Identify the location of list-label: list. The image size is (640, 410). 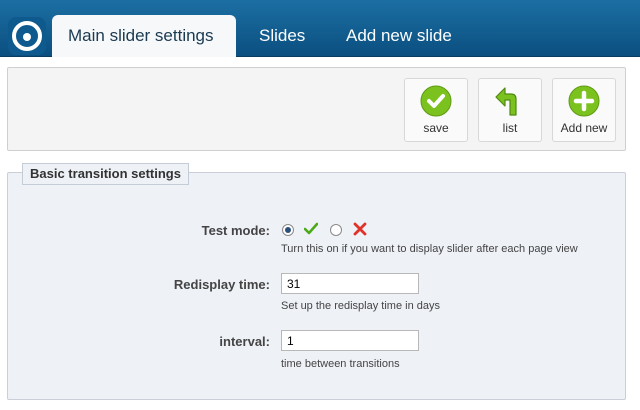
(510, 128).